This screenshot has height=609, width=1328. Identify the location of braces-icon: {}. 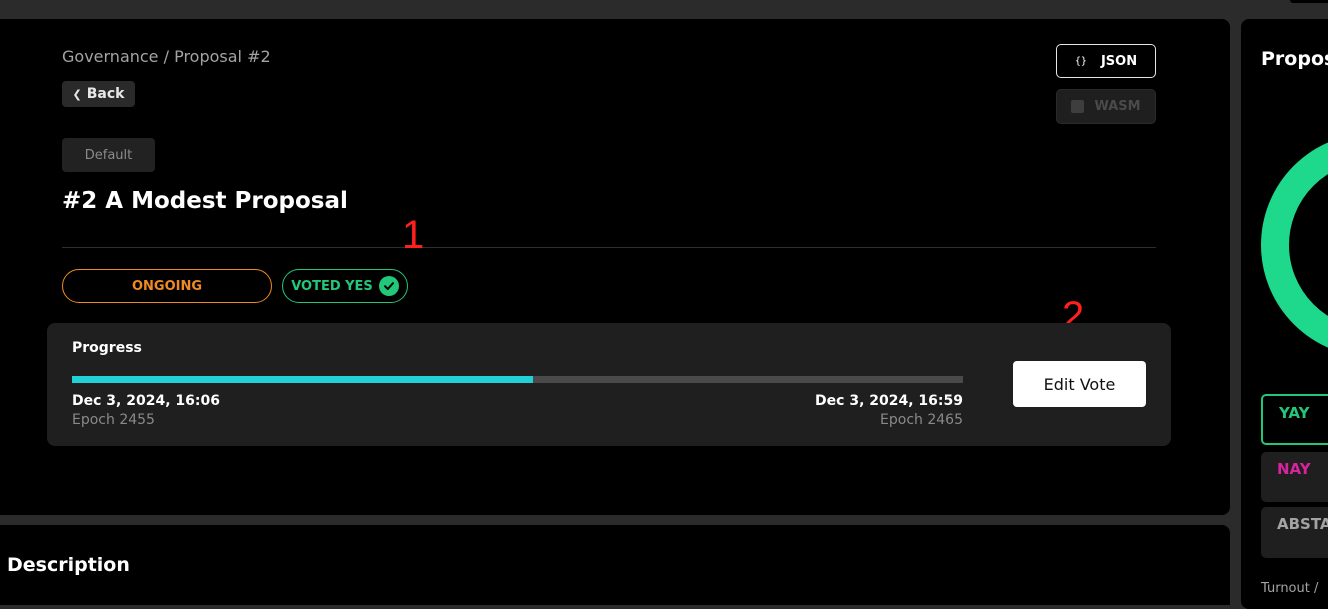
(1080, 61).